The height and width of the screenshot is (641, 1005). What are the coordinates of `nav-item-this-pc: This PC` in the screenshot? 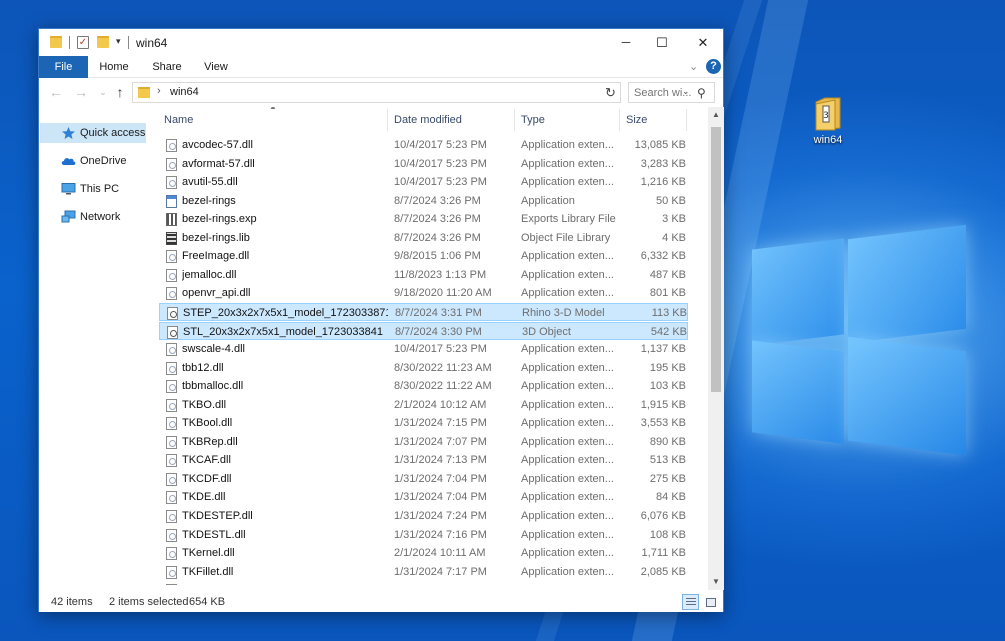 It's located at (93, 189).